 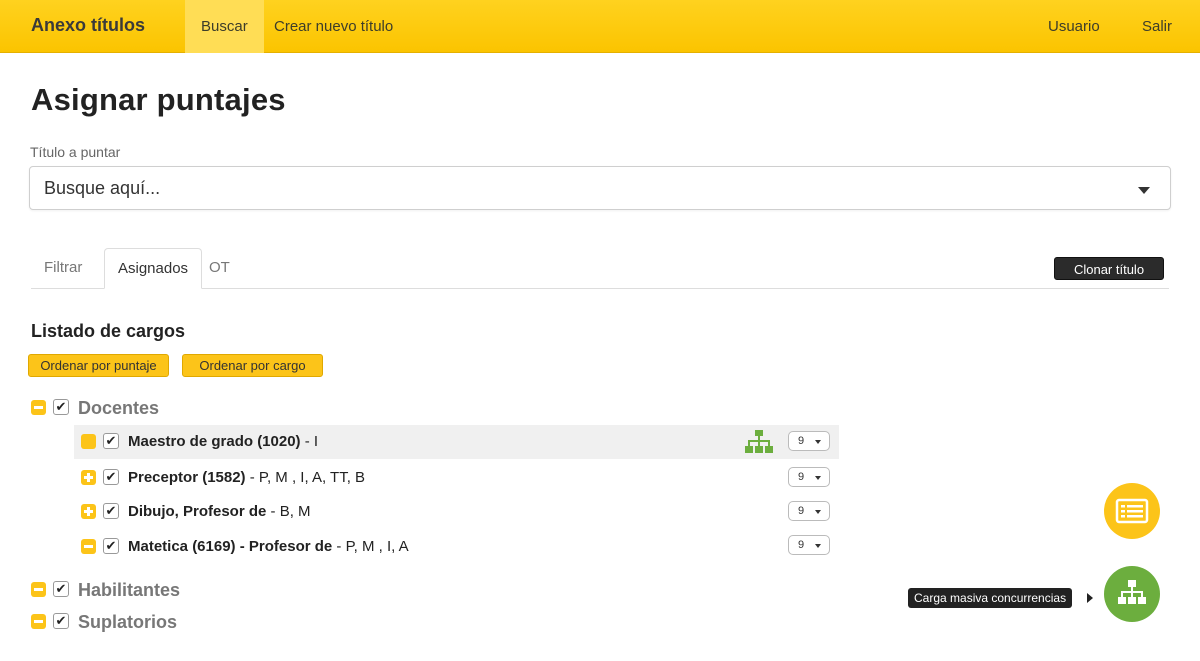 What do you see at coordinates (98, 365) in the screenshot?
I see `order-by-score-button: Ordenar por puntaje` at bounding box center [98, 365].